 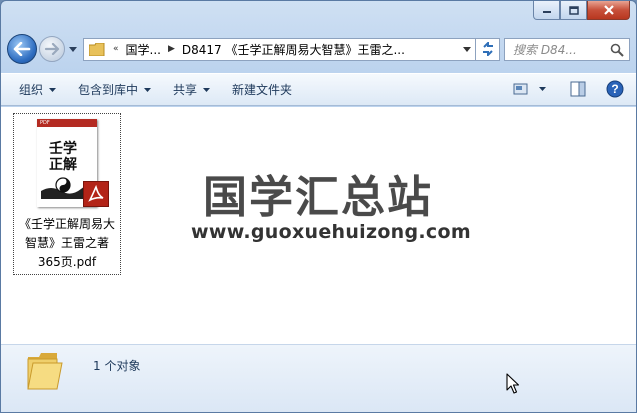 I want to click on back-arrow-icon, so click(x=22, y=49).